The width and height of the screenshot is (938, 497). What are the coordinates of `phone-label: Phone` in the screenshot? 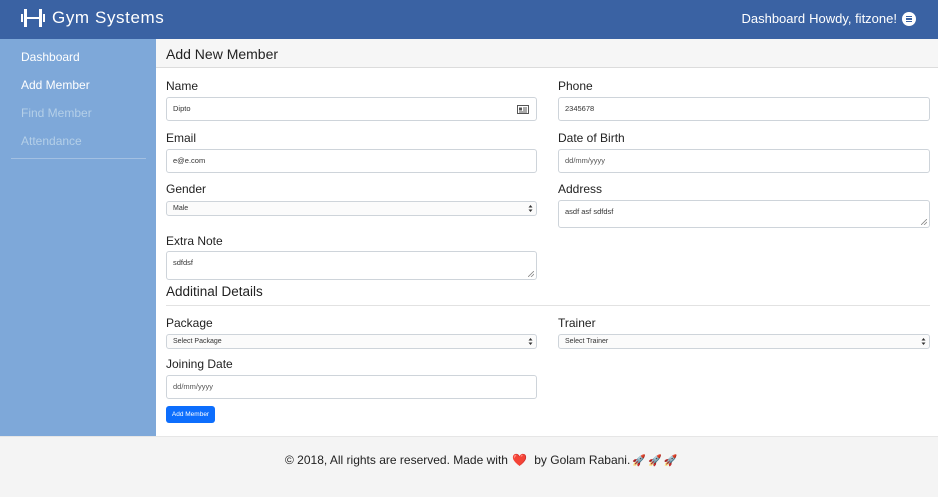 It's located at (575, 86).